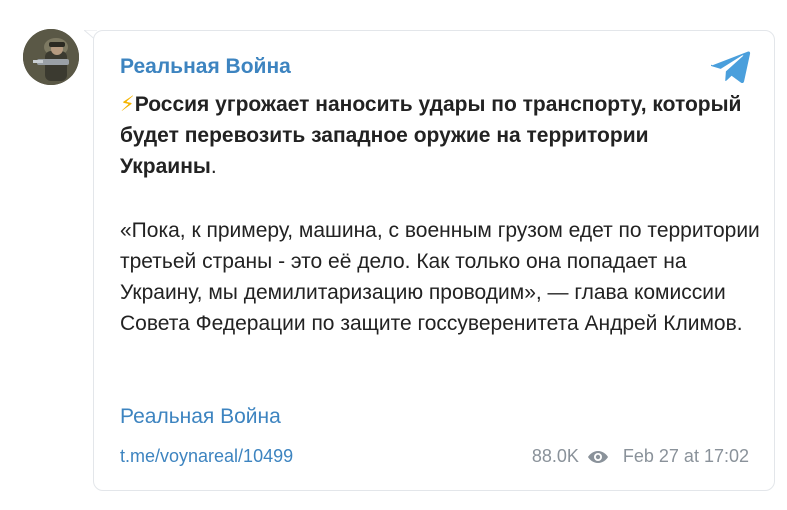  Describe the element at coordinates (598, 457) in the screenshot. I see `eye-icon` at that location.